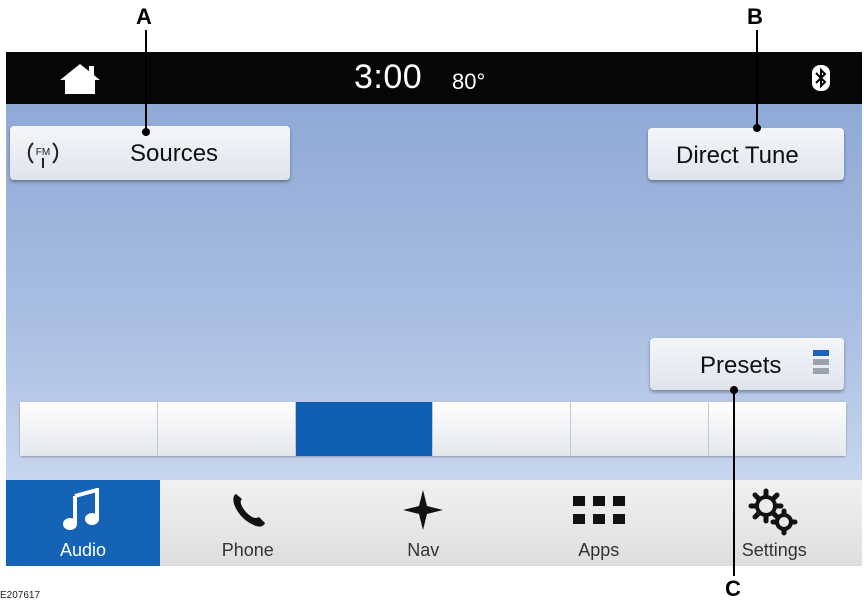 The width and height of the screenshot is (864, 603). Describe the element at coordinates (757, 79) in the screenshot. I see `callout-b-leader` at that location.